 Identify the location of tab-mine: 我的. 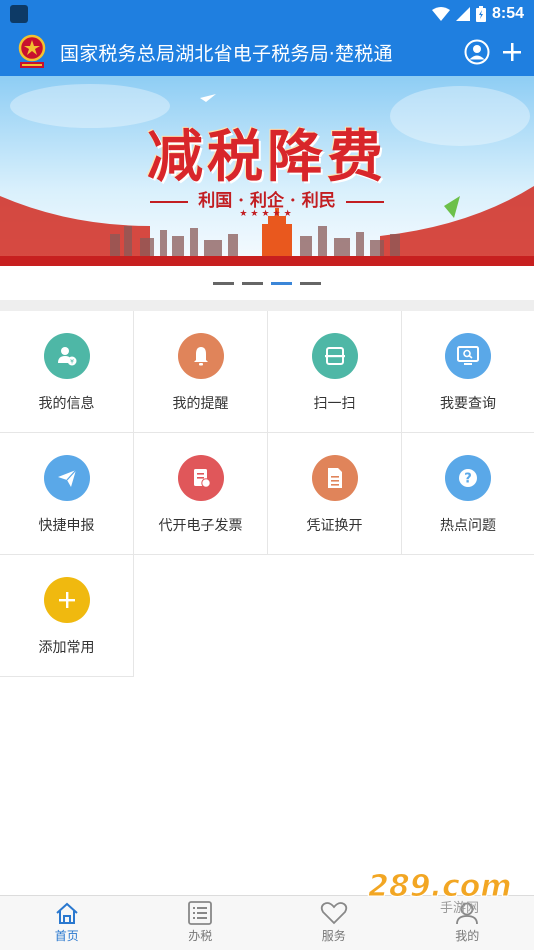
(467, 923).